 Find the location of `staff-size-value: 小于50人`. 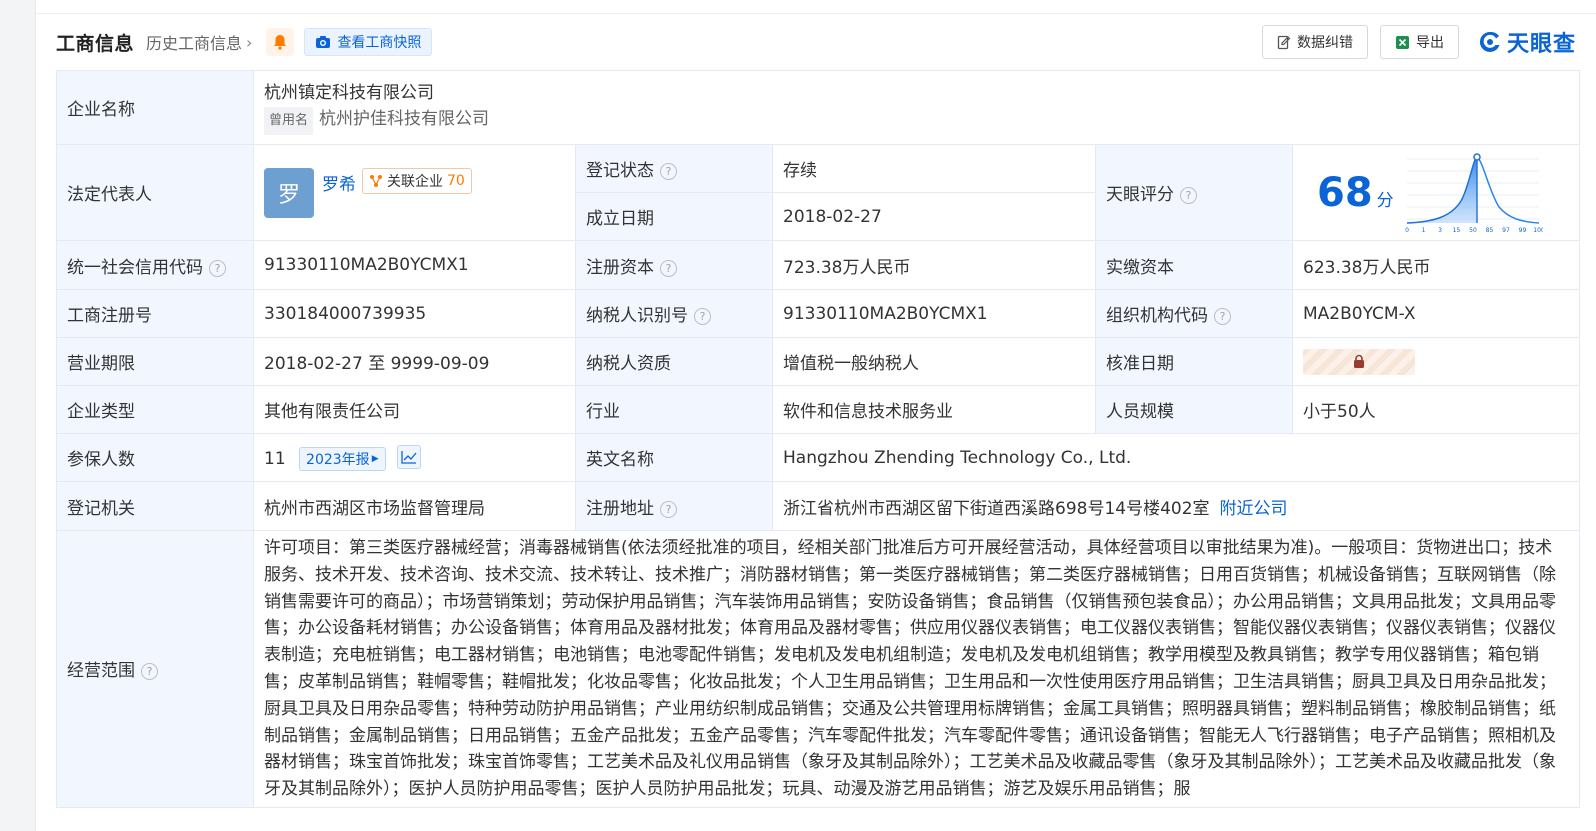

staff-size-value: 小于50人 is located at coordinates (1436, 409).